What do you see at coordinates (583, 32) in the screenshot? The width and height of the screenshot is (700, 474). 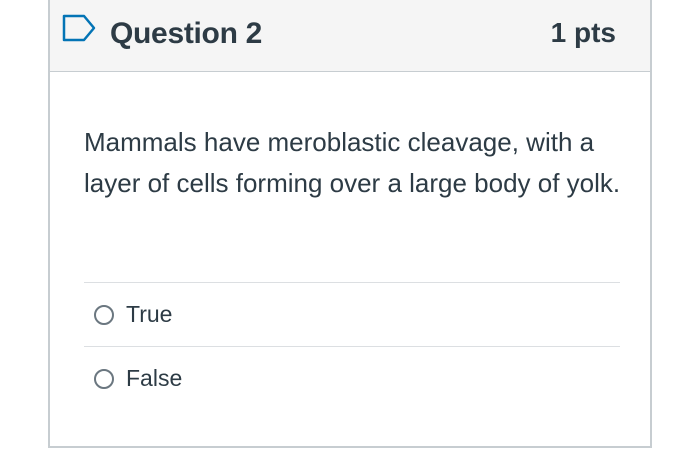 I see `question-points: 1 pts` at bounding box center [583, 32].